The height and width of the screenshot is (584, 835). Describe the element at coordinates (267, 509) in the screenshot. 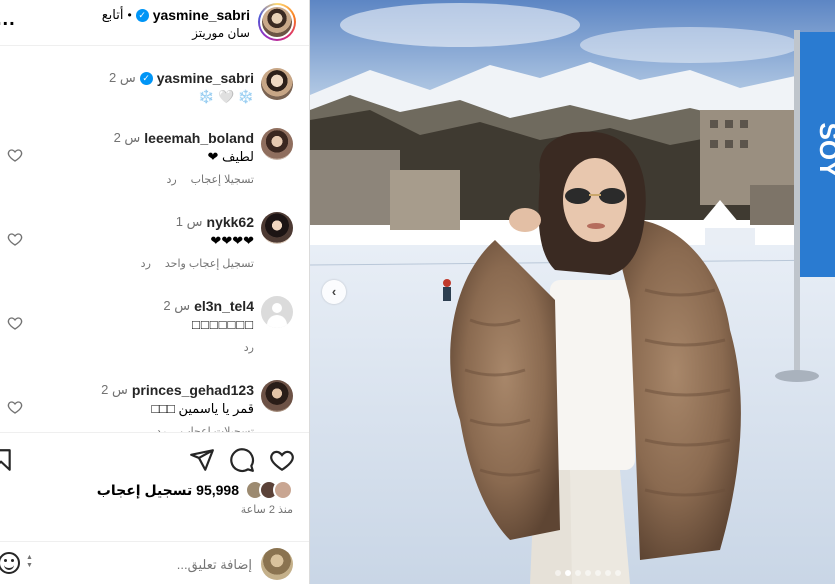

I see `post-time: منذ 2 ساعة` at that location.